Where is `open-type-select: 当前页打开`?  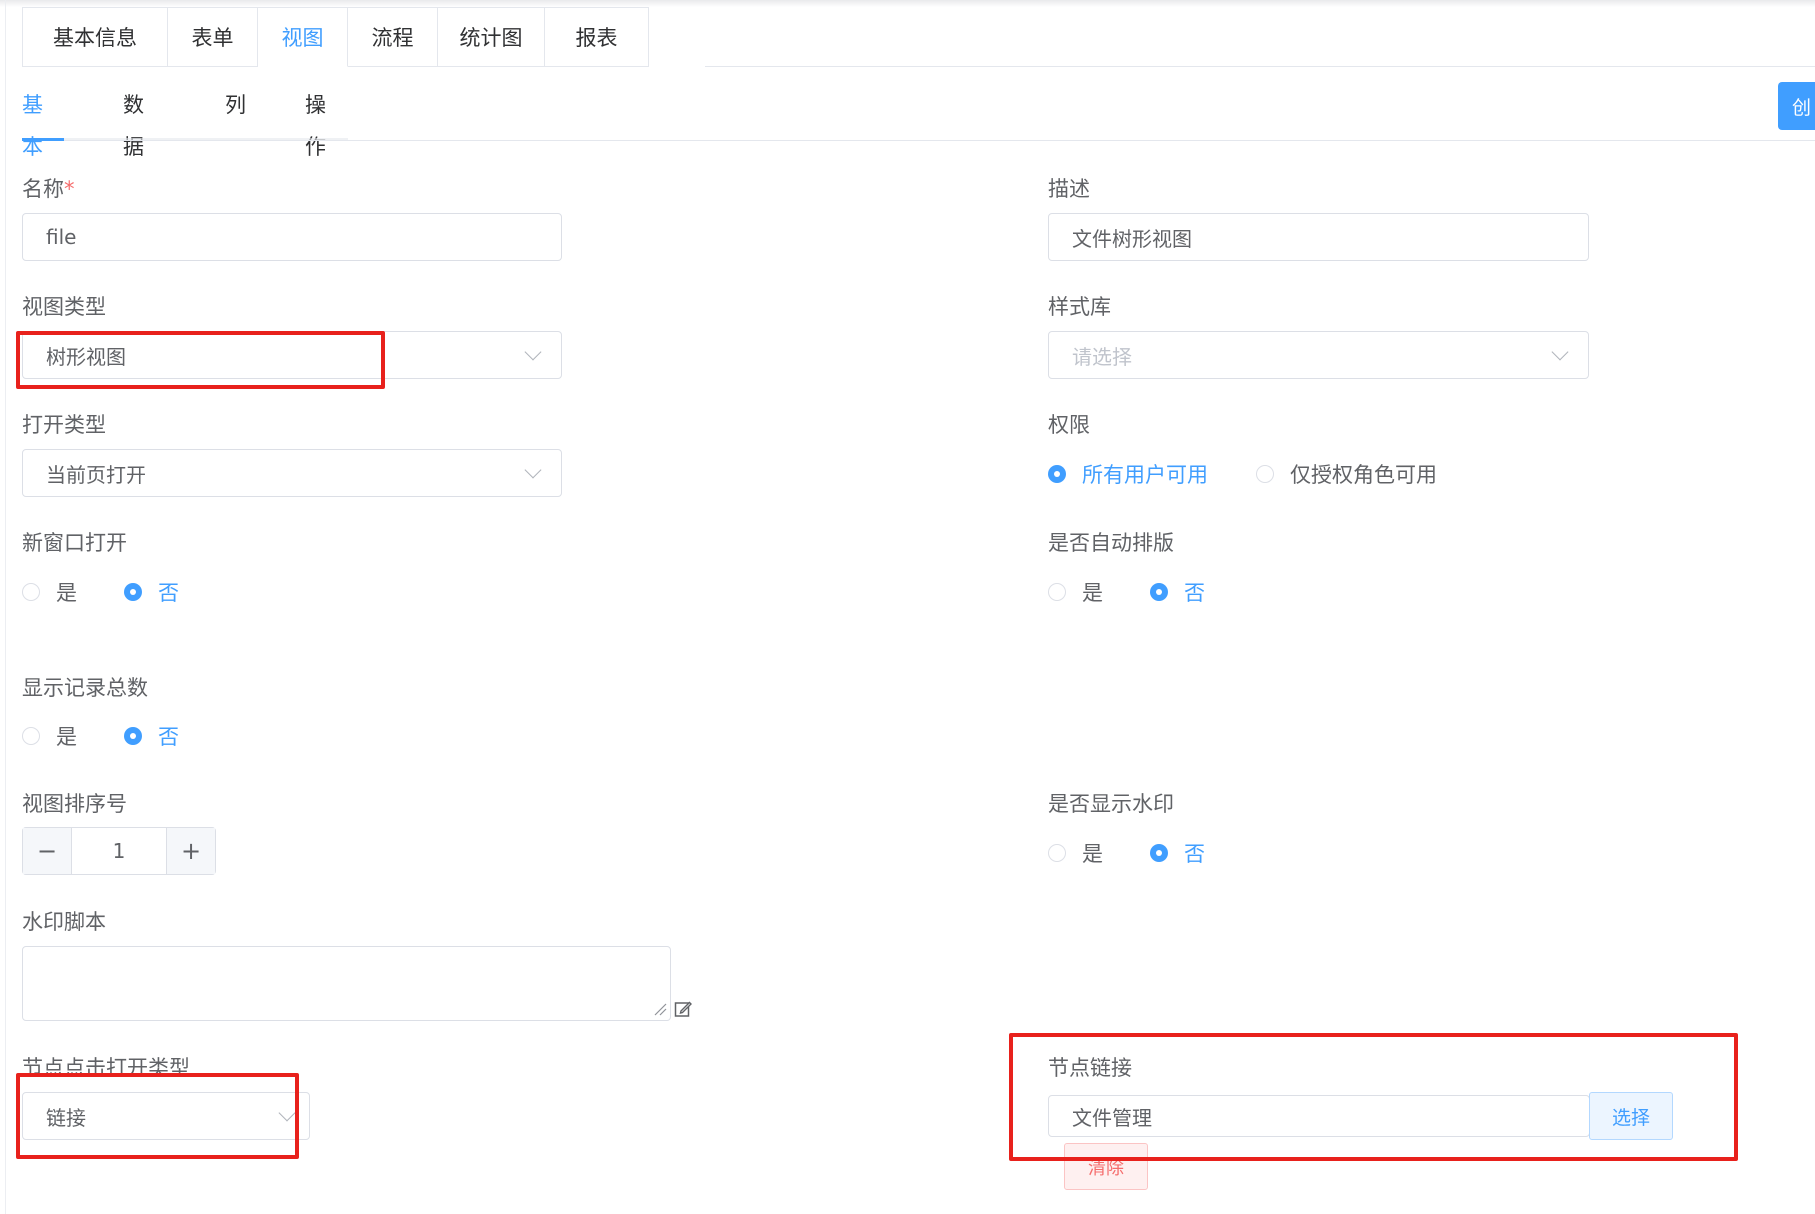
open-type-select: 当前页打开 is located at coordinates (292, 473).